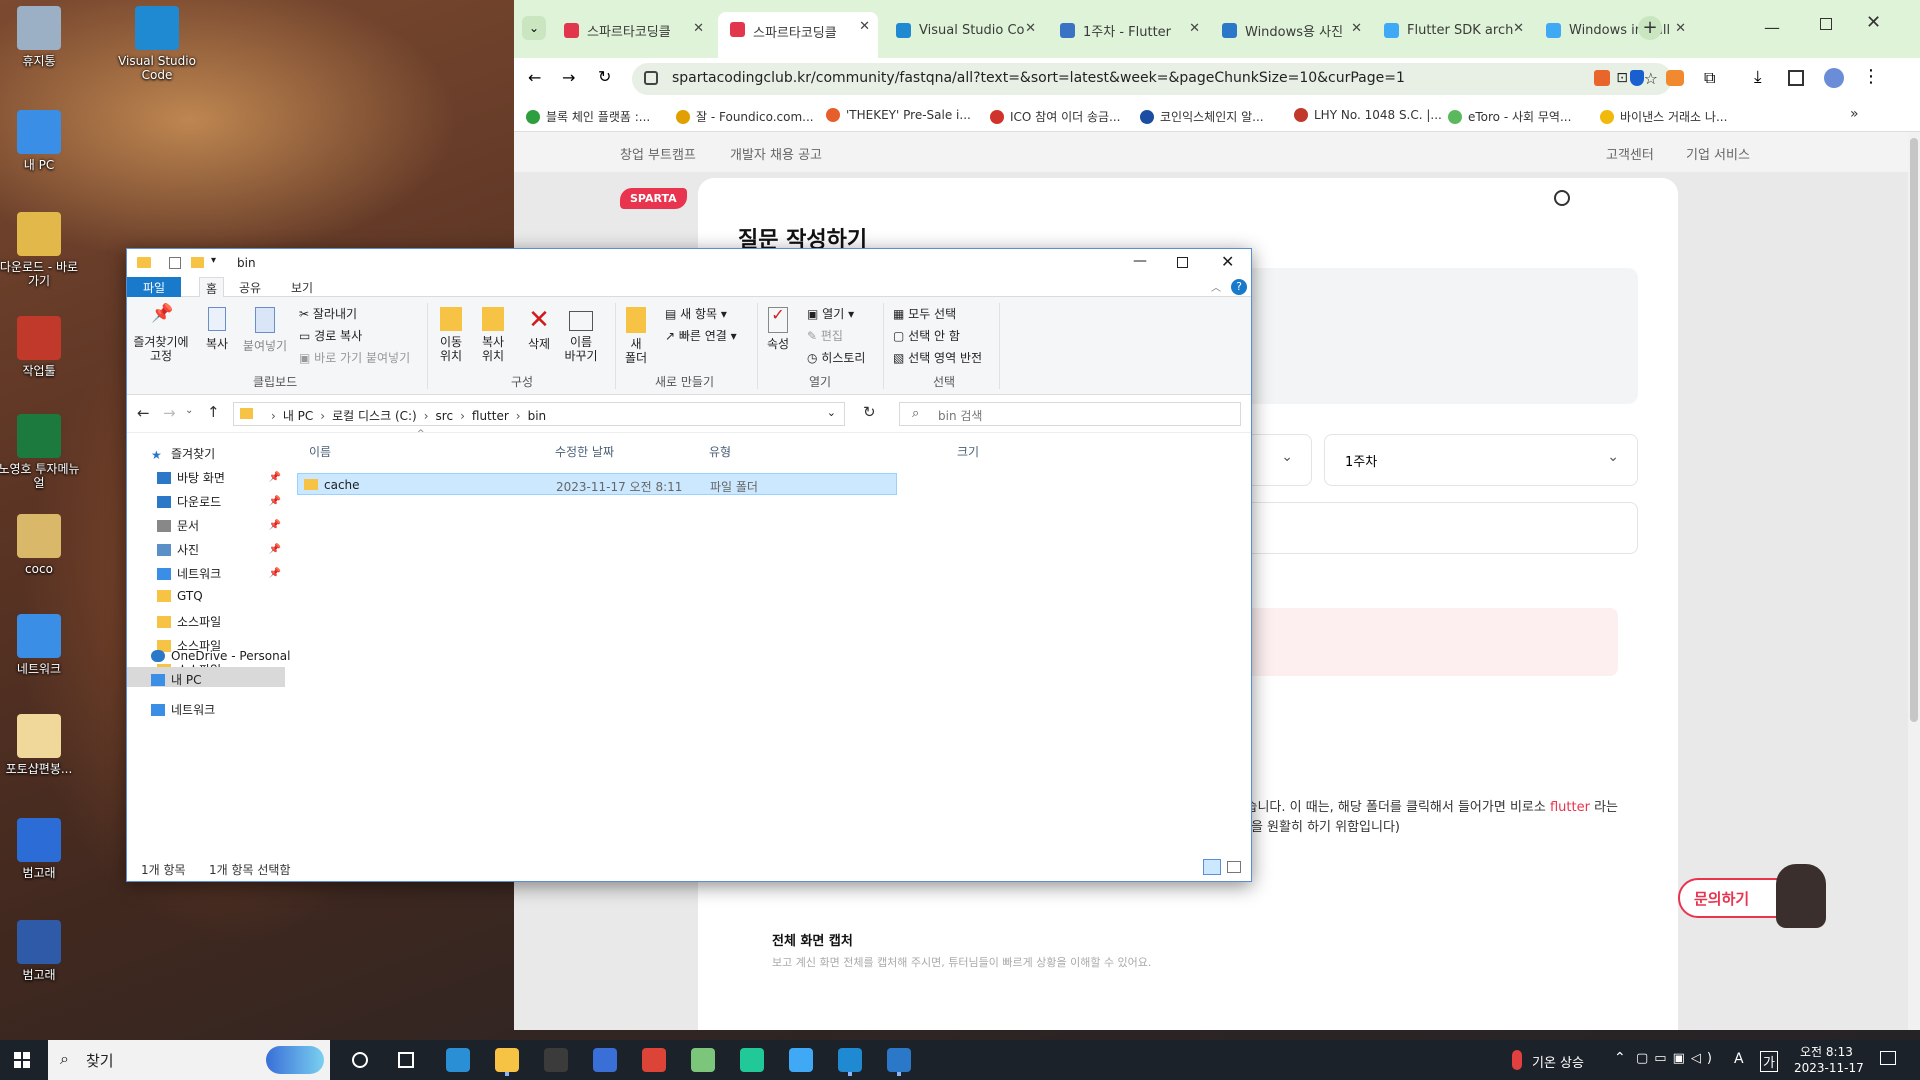 This screenshot has height=1080, width=1920. Describe the element at coordinates (1888, 1058) in the screenshot. I see `notification-icon` at that location.